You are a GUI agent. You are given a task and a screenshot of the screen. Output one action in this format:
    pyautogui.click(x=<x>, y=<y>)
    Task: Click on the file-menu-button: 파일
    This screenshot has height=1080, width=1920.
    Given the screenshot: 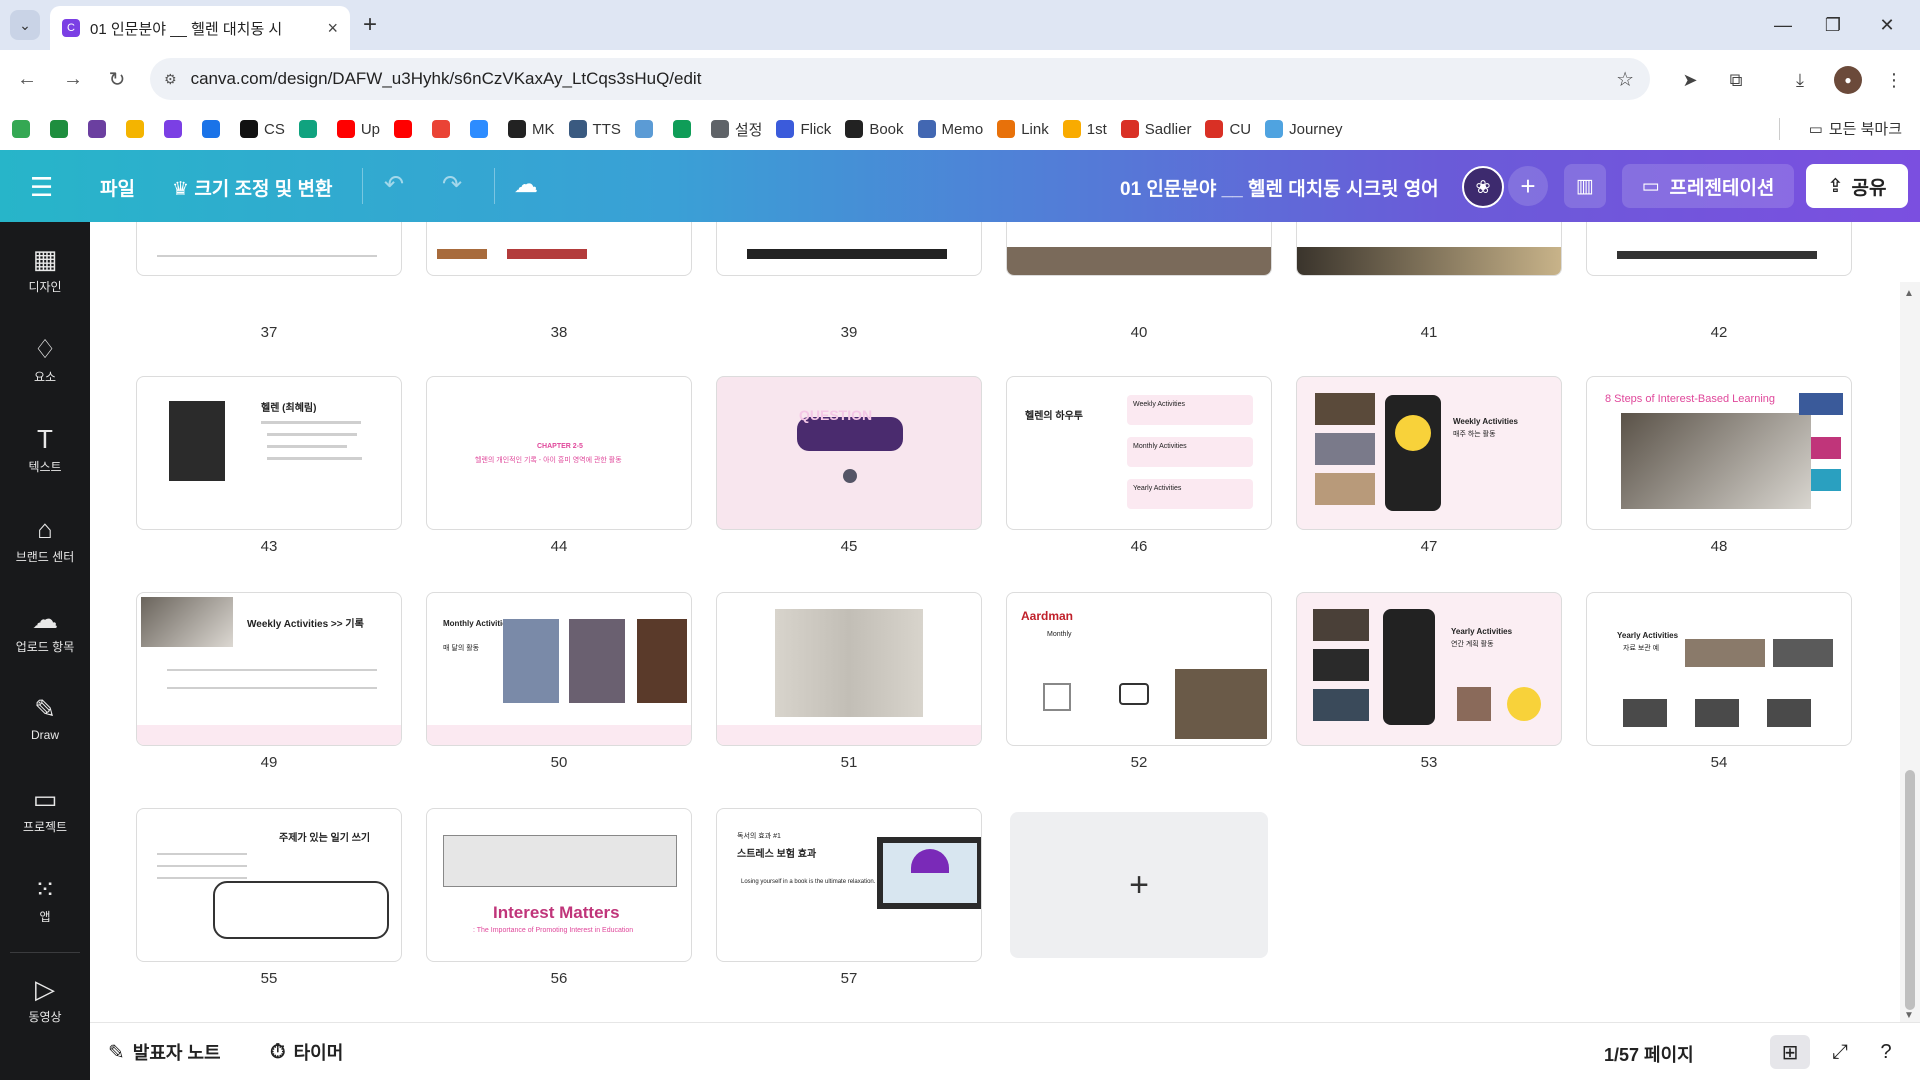 What is the action you would take?
    pyautogui.click(x=117, y=187)
    